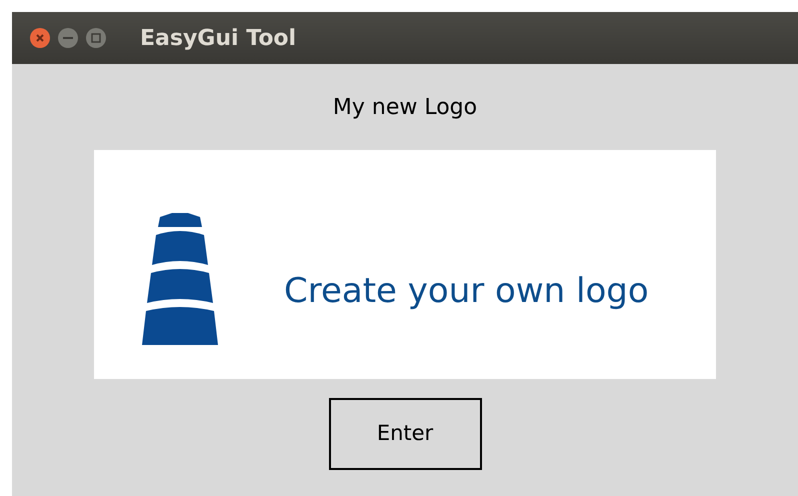 The width and height of the screenshot is (798, 496). Describe the element at coordinates (405, 434) in the screenshot. I see `enter-button: Enter` at that location.